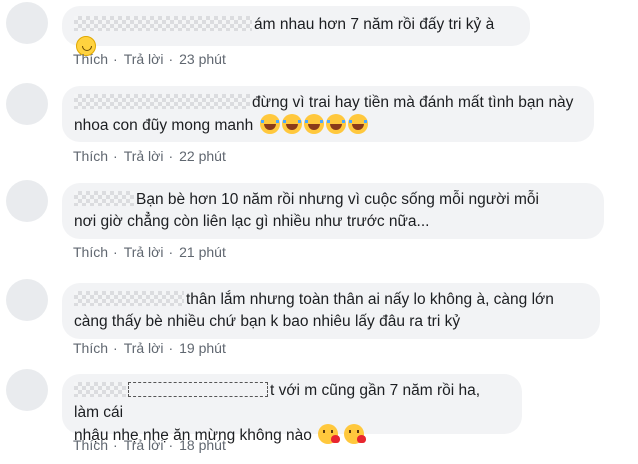  I want to click on comment-actions: Thích · Trả lời · 22 phút, so click(149, 156).